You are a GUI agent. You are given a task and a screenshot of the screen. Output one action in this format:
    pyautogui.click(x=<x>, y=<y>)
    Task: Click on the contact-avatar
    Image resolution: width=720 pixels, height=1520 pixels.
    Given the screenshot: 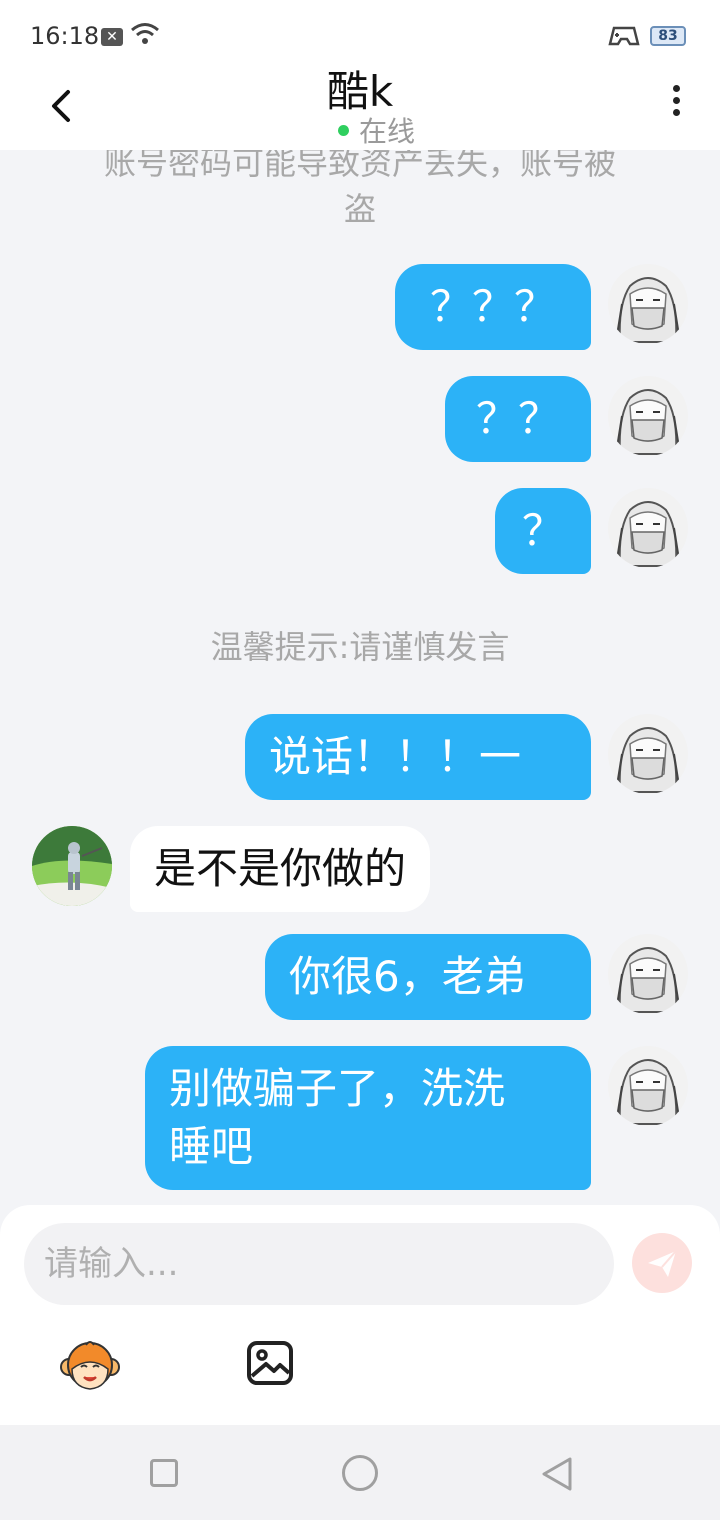 What is the action you would take?
    pyautogui.click(x=72, y=866)
    